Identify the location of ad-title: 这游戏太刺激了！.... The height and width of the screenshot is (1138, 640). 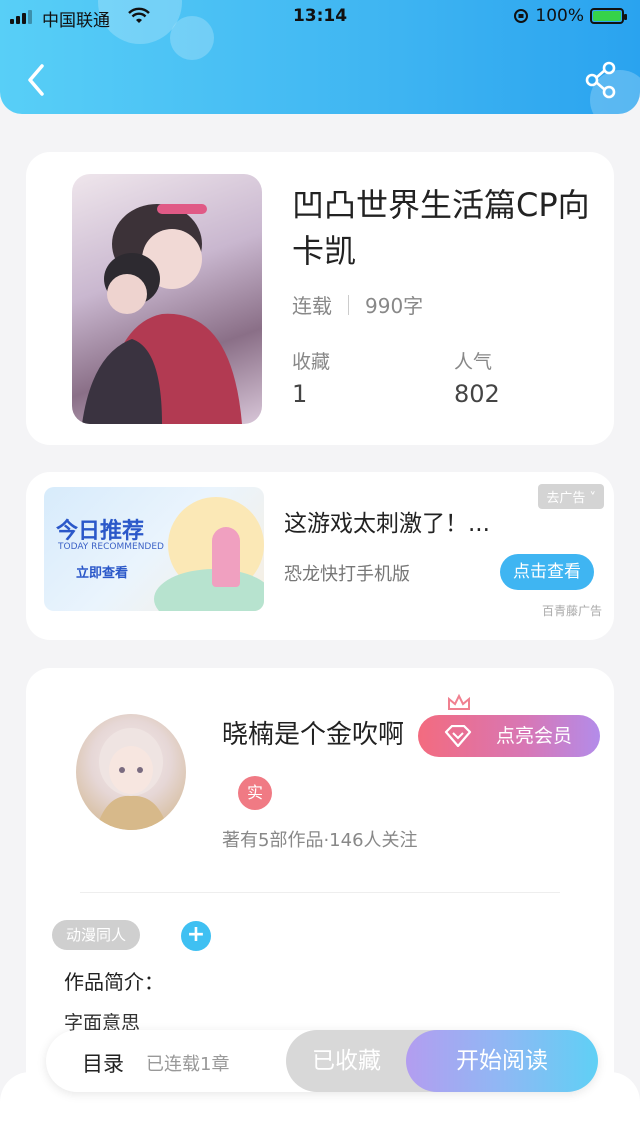
(387, 521).